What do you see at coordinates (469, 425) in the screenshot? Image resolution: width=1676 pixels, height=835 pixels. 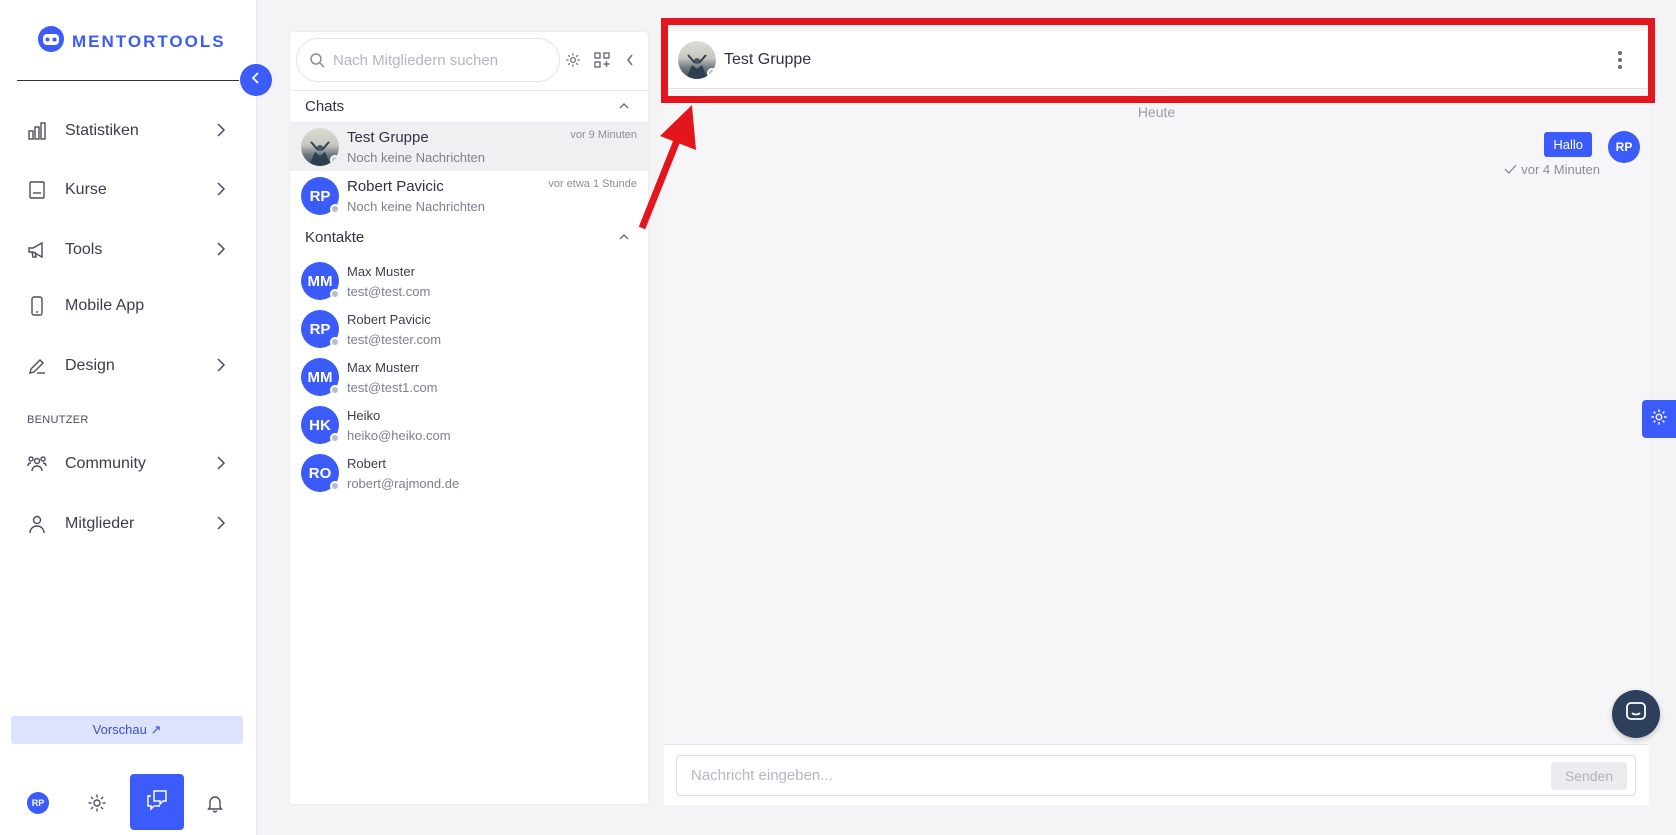 I see `contact-row: HK Heiko heiko@heiko.com` at bounding box center [469, 425].